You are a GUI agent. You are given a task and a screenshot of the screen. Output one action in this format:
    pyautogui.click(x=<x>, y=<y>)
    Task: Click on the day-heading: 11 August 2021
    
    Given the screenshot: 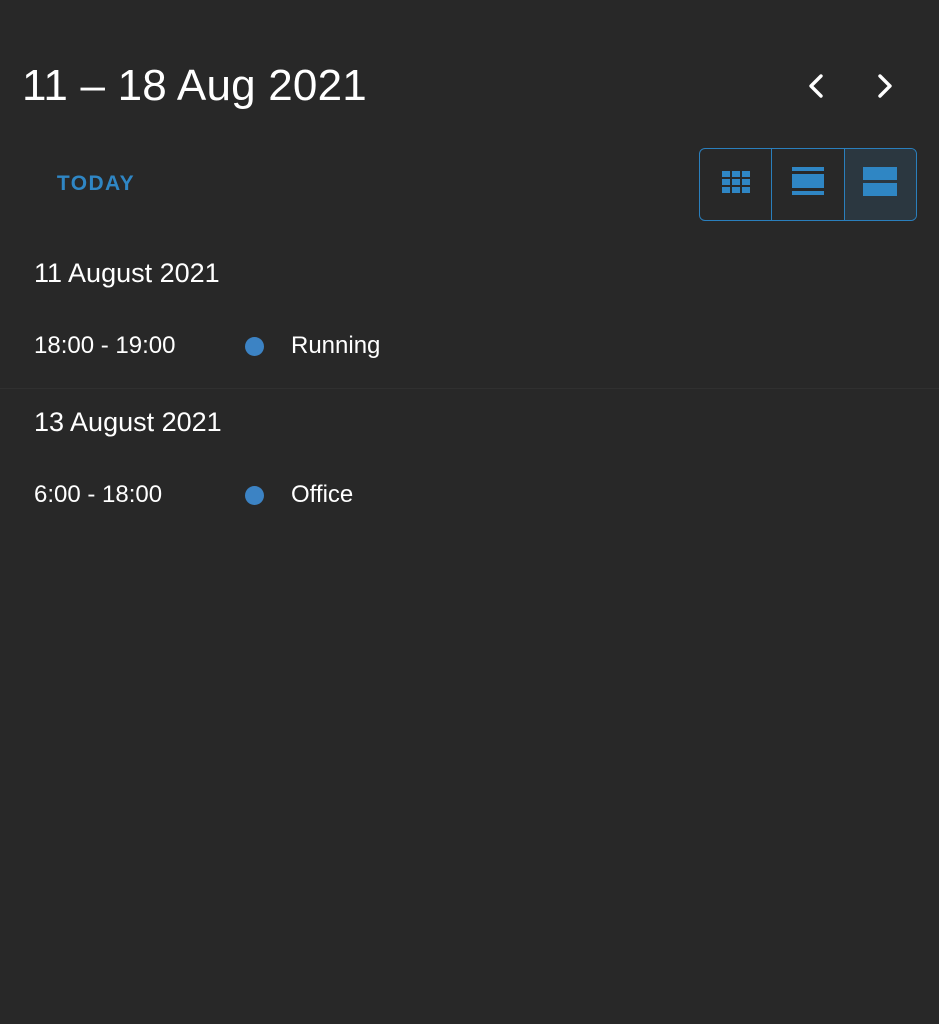 What is the action you would take?
    pyautogui.click(x=127, y=273)
    